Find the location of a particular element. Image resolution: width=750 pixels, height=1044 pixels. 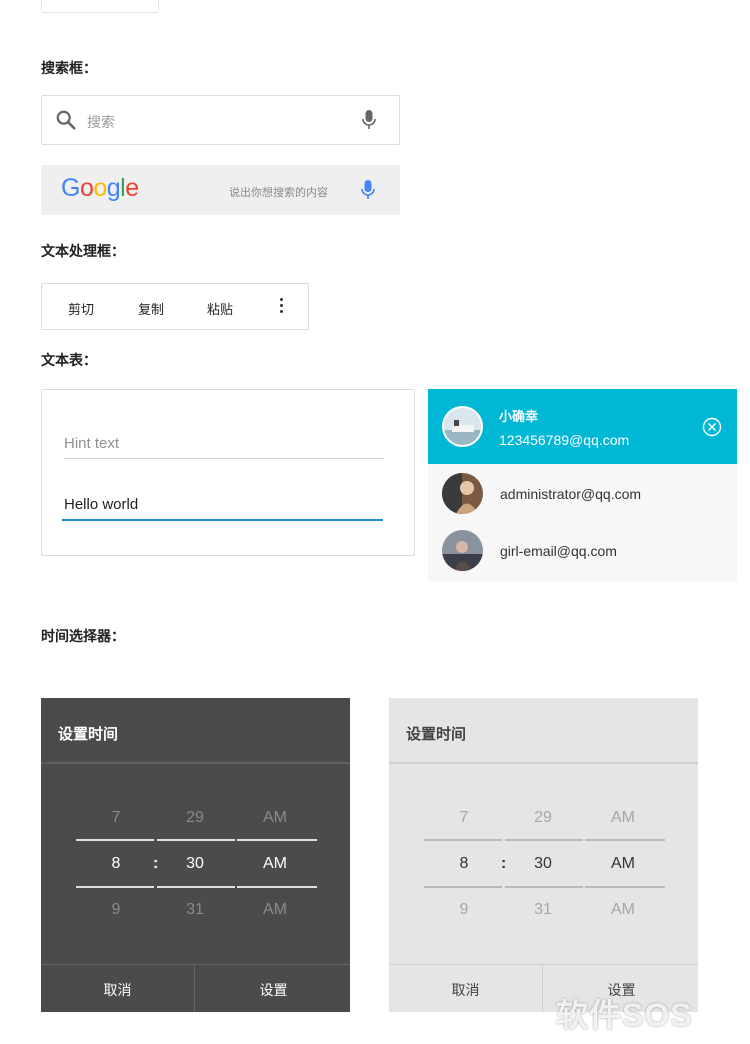

google-logo: Google is located at coordinates (100, 188).